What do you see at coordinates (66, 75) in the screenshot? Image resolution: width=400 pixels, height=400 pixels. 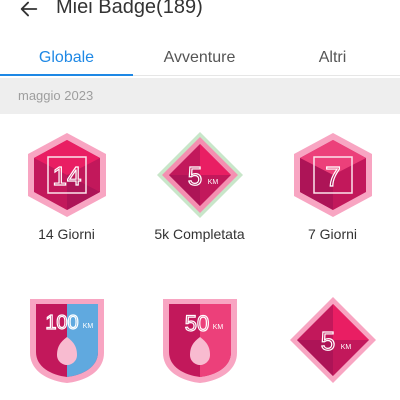 I see `tab-indicator` at bounding box center [66, 75].